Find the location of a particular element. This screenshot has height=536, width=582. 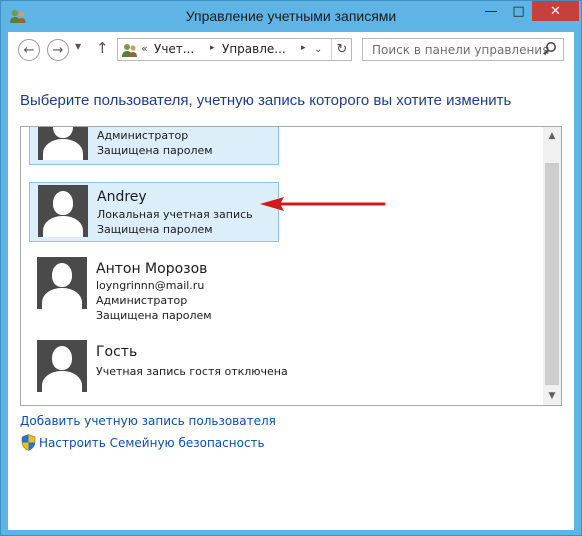

family-safety-link: Настроить Семейную безопасность is located at coordinates (152, 443).